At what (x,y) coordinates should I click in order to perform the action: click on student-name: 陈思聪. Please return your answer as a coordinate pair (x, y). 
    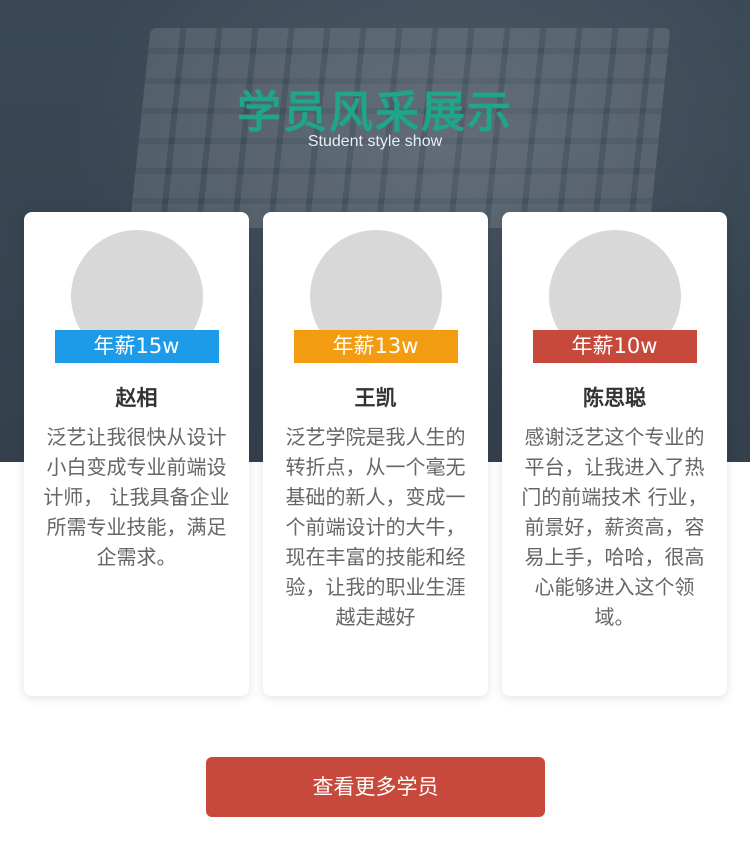
    Looking at the image, I should click on (614, 398).